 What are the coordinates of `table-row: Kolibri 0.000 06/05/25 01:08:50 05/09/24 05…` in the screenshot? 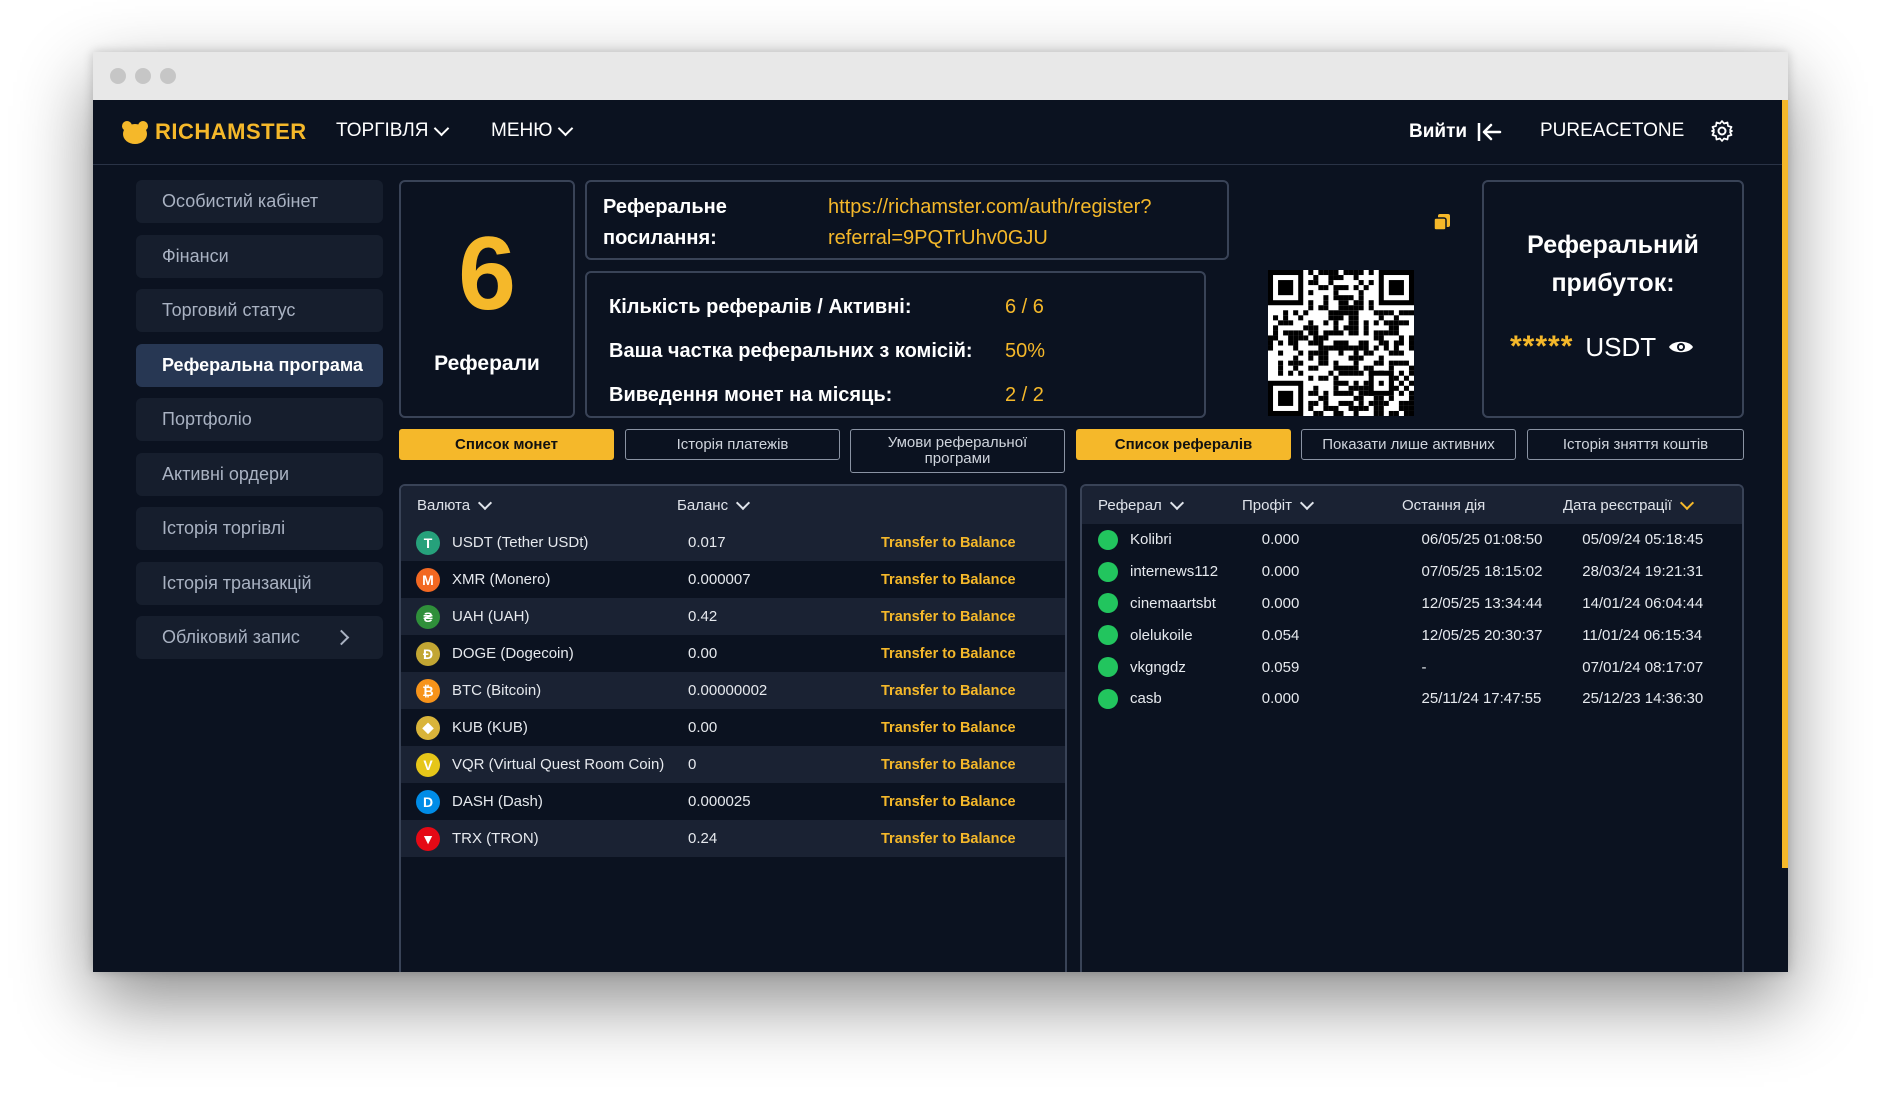 It's located at (1412, 540).